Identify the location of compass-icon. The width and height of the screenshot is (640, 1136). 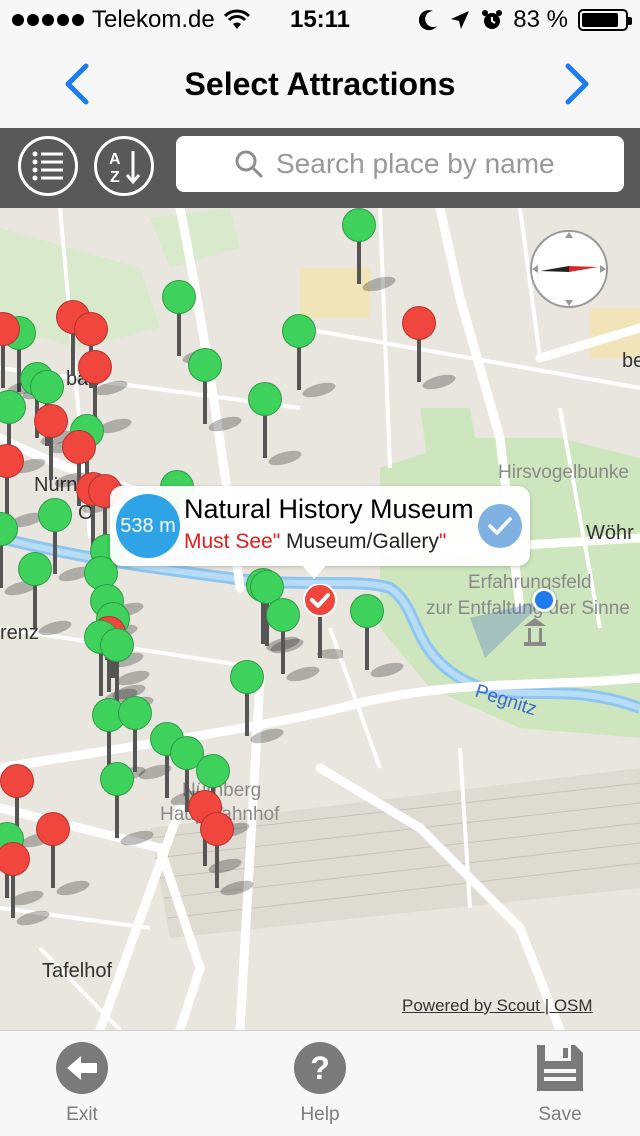
(569, 269).